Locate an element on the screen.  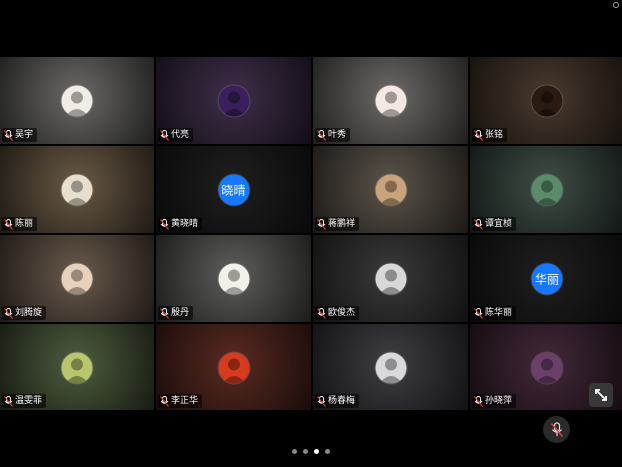
participant-name-label: 黄晓晴 is located at coordinates (180, 224).